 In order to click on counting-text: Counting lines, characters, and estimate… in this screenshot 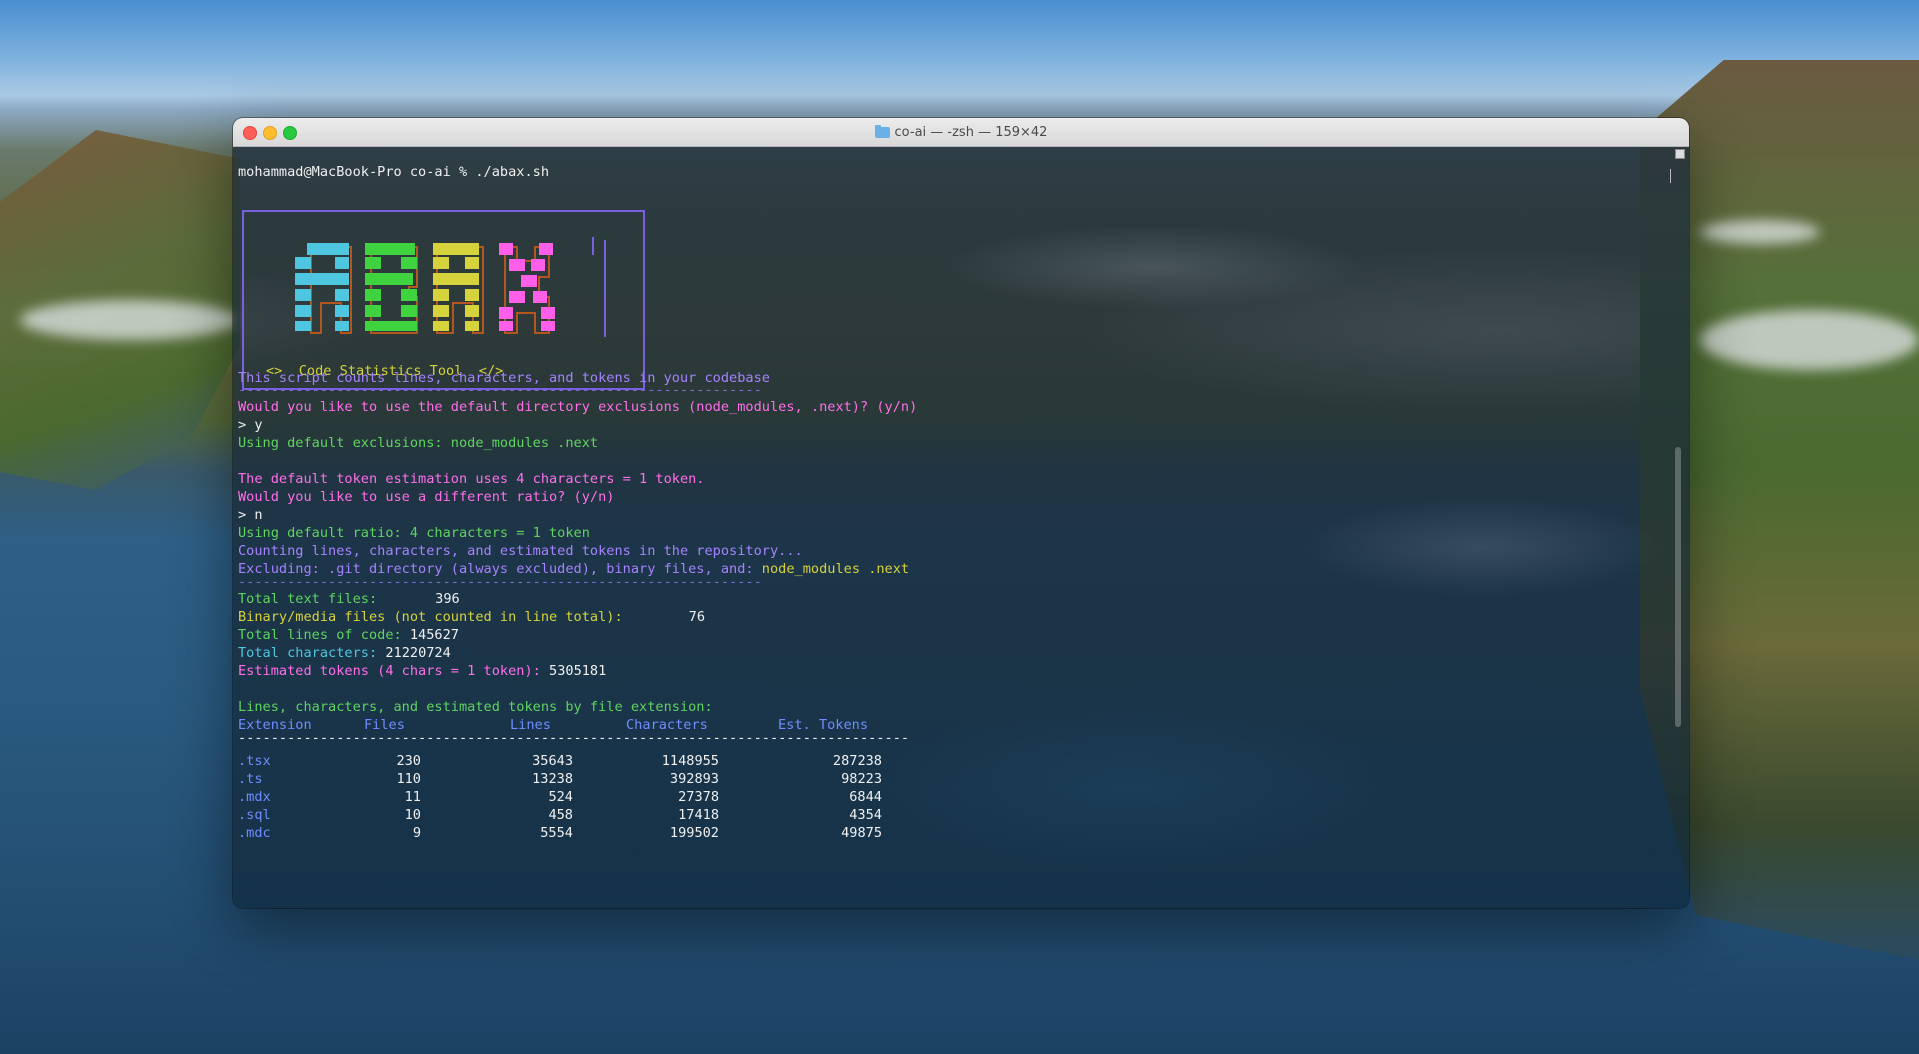, I will do `click(520, 551)`.